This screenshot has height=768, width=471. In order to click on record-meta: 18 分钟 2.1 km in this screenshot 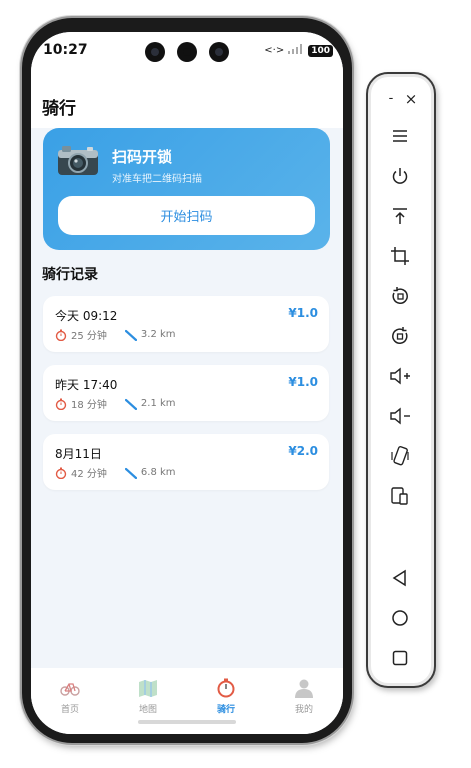, I will do `click(115, 403)`.